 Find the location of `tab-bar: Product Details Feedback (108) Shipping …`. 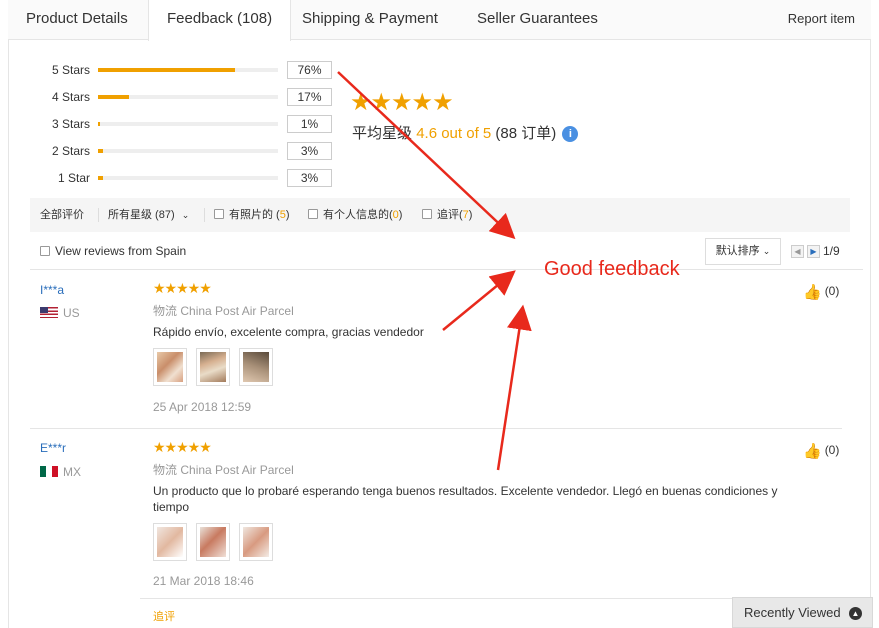

tab-bar: Product Details Feedback (108) Shipping … is located at coordinates (439, 20).